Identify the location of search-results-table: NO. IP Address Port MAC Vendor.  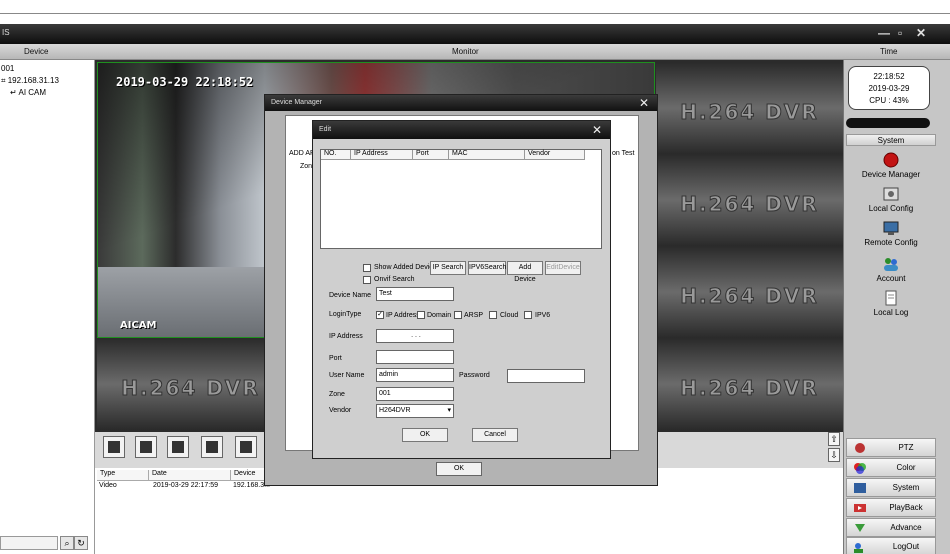
(461, 199).